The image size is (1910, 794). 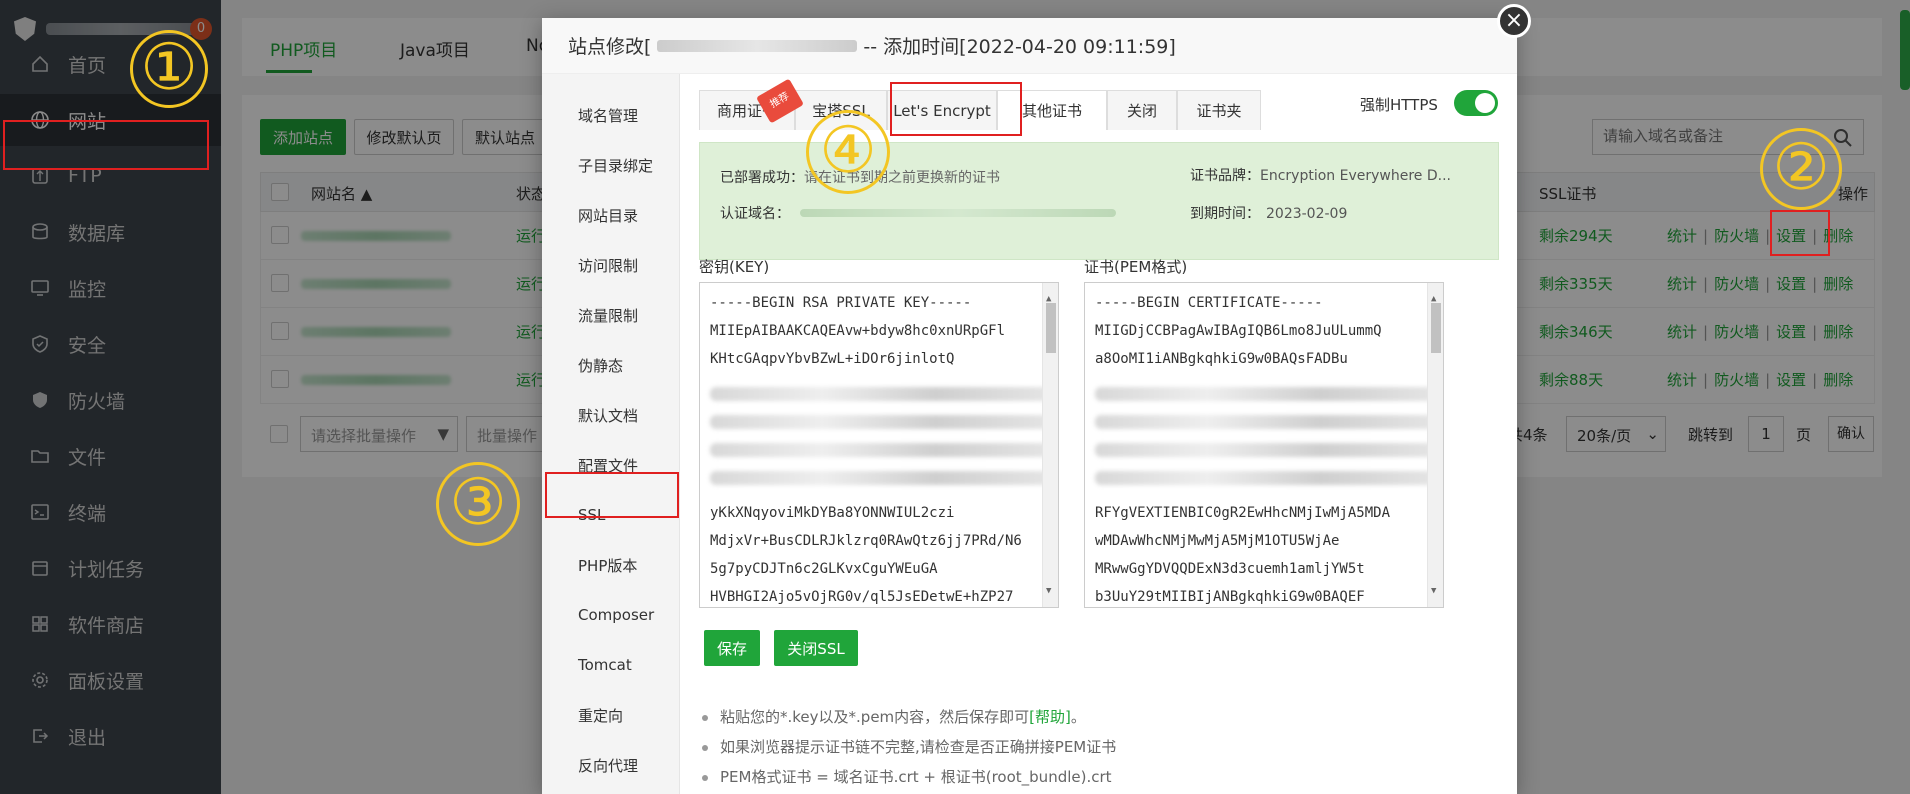 What do you see at coordinates (862, 597) in the screenshot?
I see `key-line: HVBHGI2Ajo5vOjRG0v/ql5JsEDetwE+hZP27` at bounding box center [862, 597].